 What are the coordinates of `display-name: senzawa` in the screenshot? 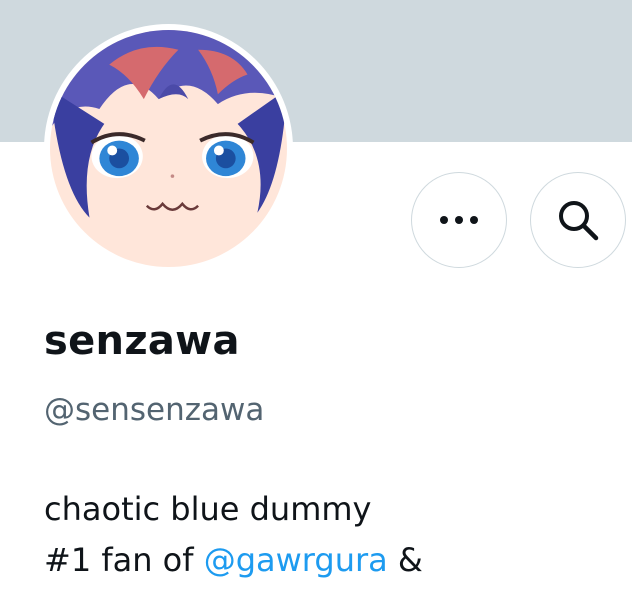 It's located at (142, 341).